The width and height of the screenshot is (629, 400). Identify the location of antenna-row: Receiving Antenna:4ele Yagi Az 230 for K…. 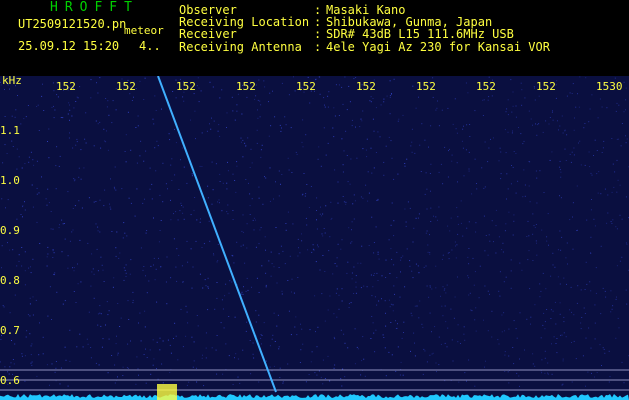
(364, 46).